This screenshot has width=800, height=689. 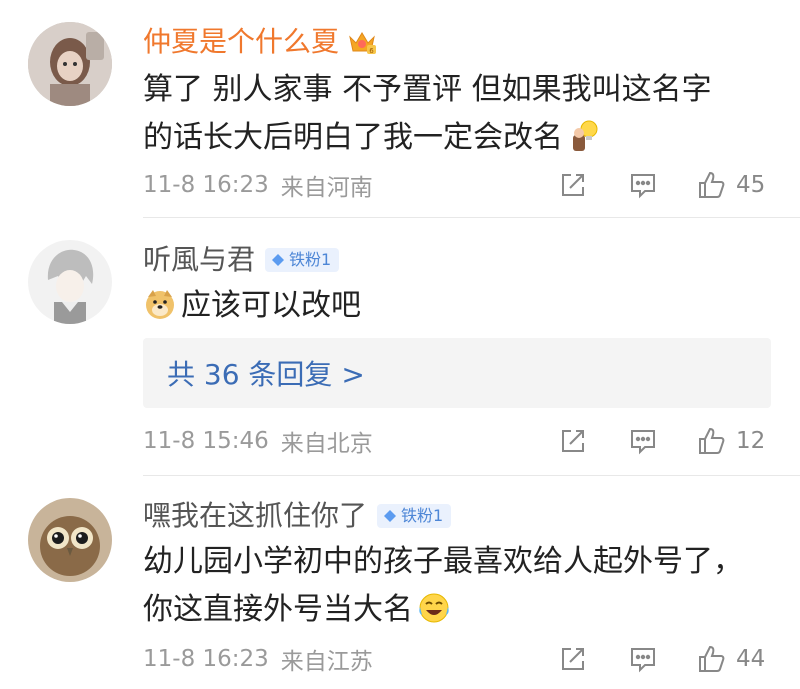 I want to click on thinking-lightbulb-emoji, so click(x=585, y=135).